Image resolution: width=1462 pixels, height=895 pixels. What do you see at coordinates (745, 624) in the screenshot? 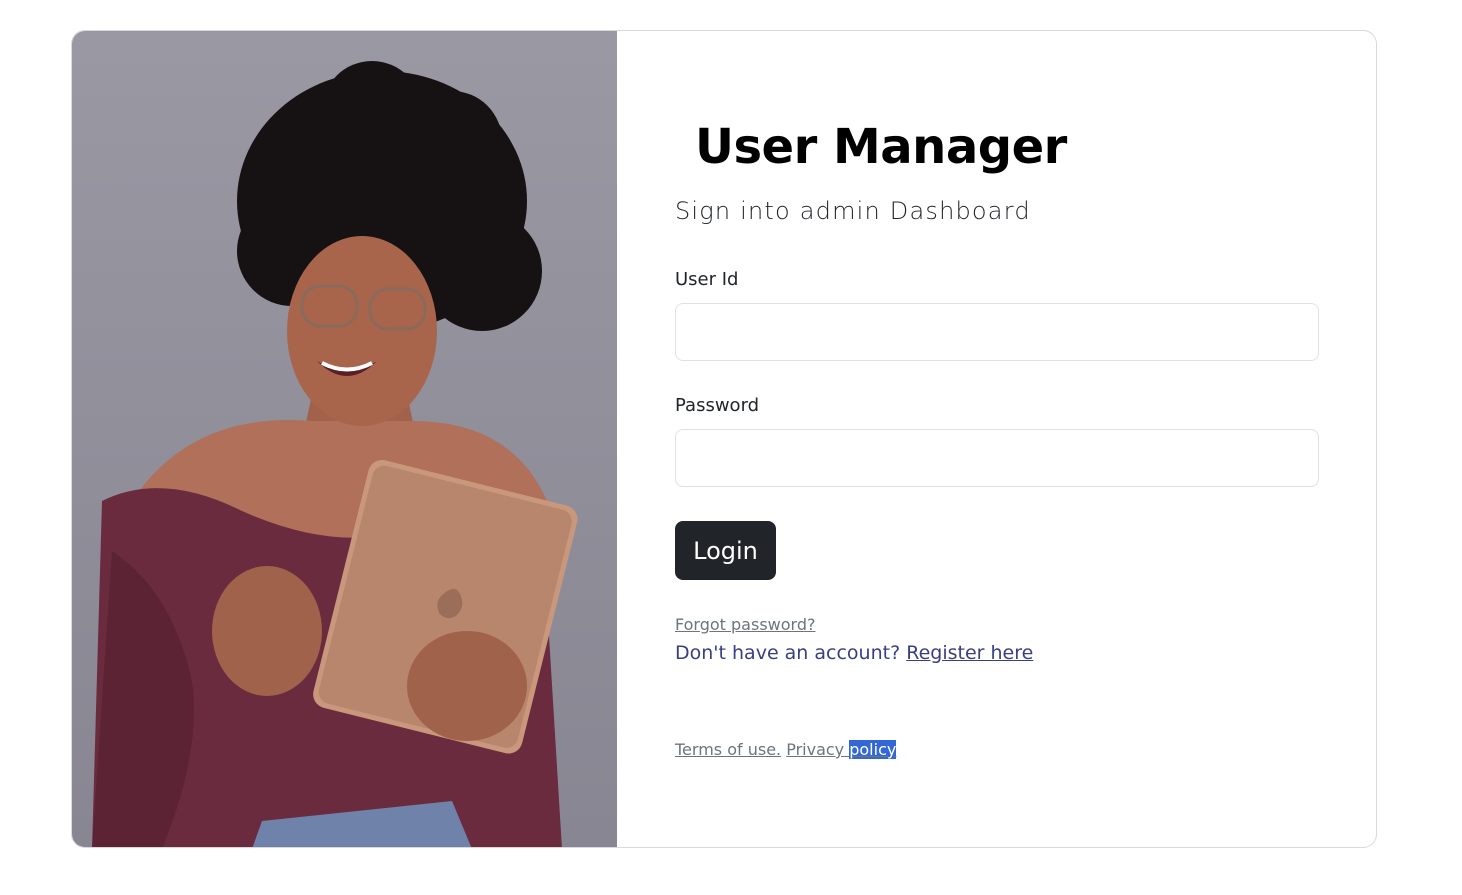
I see `forgot-password-link: Forgot password?` at bounding box center [745, 624].